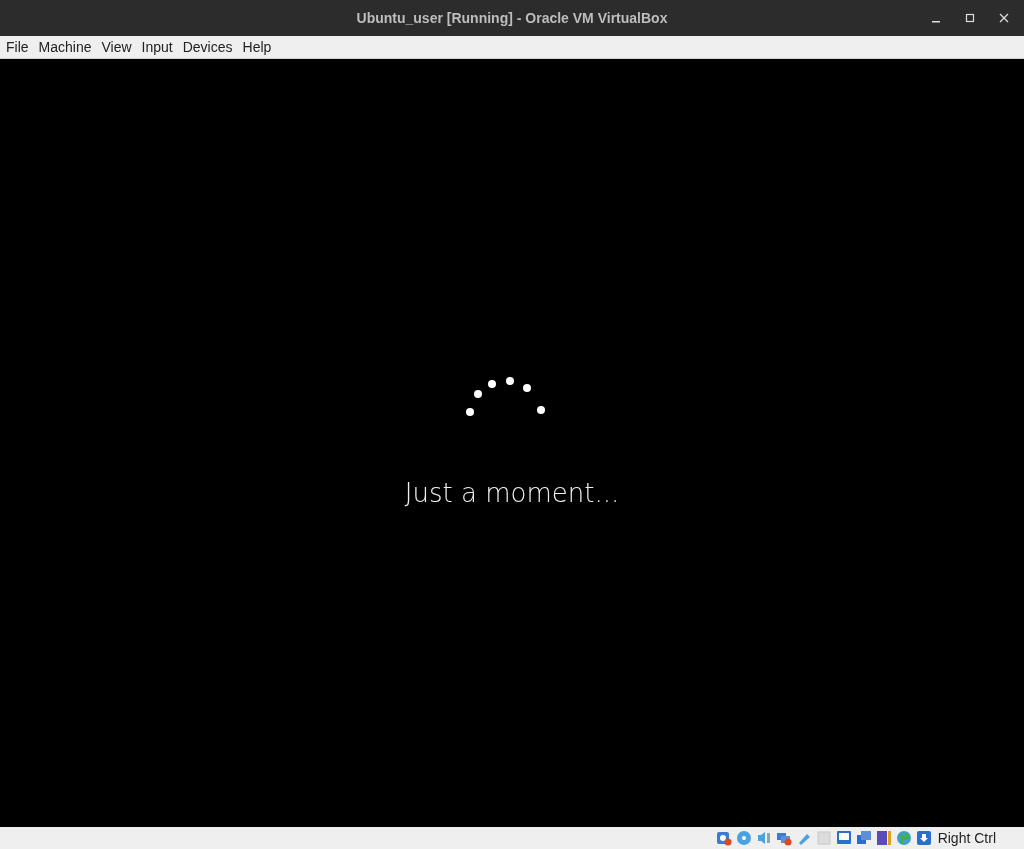 The image size is (1024, 849). What do you see at coordinates (512, 18) in the screenshot?
I see `window-title: Ubuntu_user [Running] - Oracle VM VirtualBox` at bounding box center [512, 18].